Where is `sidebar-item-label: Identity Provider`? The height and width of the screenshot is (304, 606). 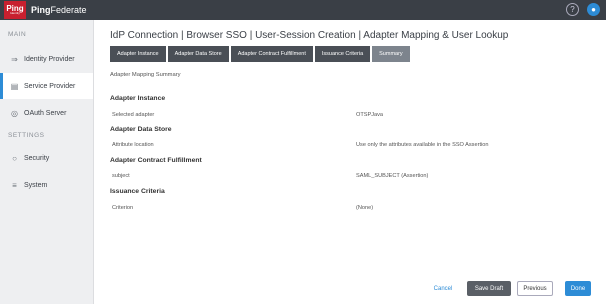 sidebar-item-label: Identity Provider is located at coordinates (49, 59).